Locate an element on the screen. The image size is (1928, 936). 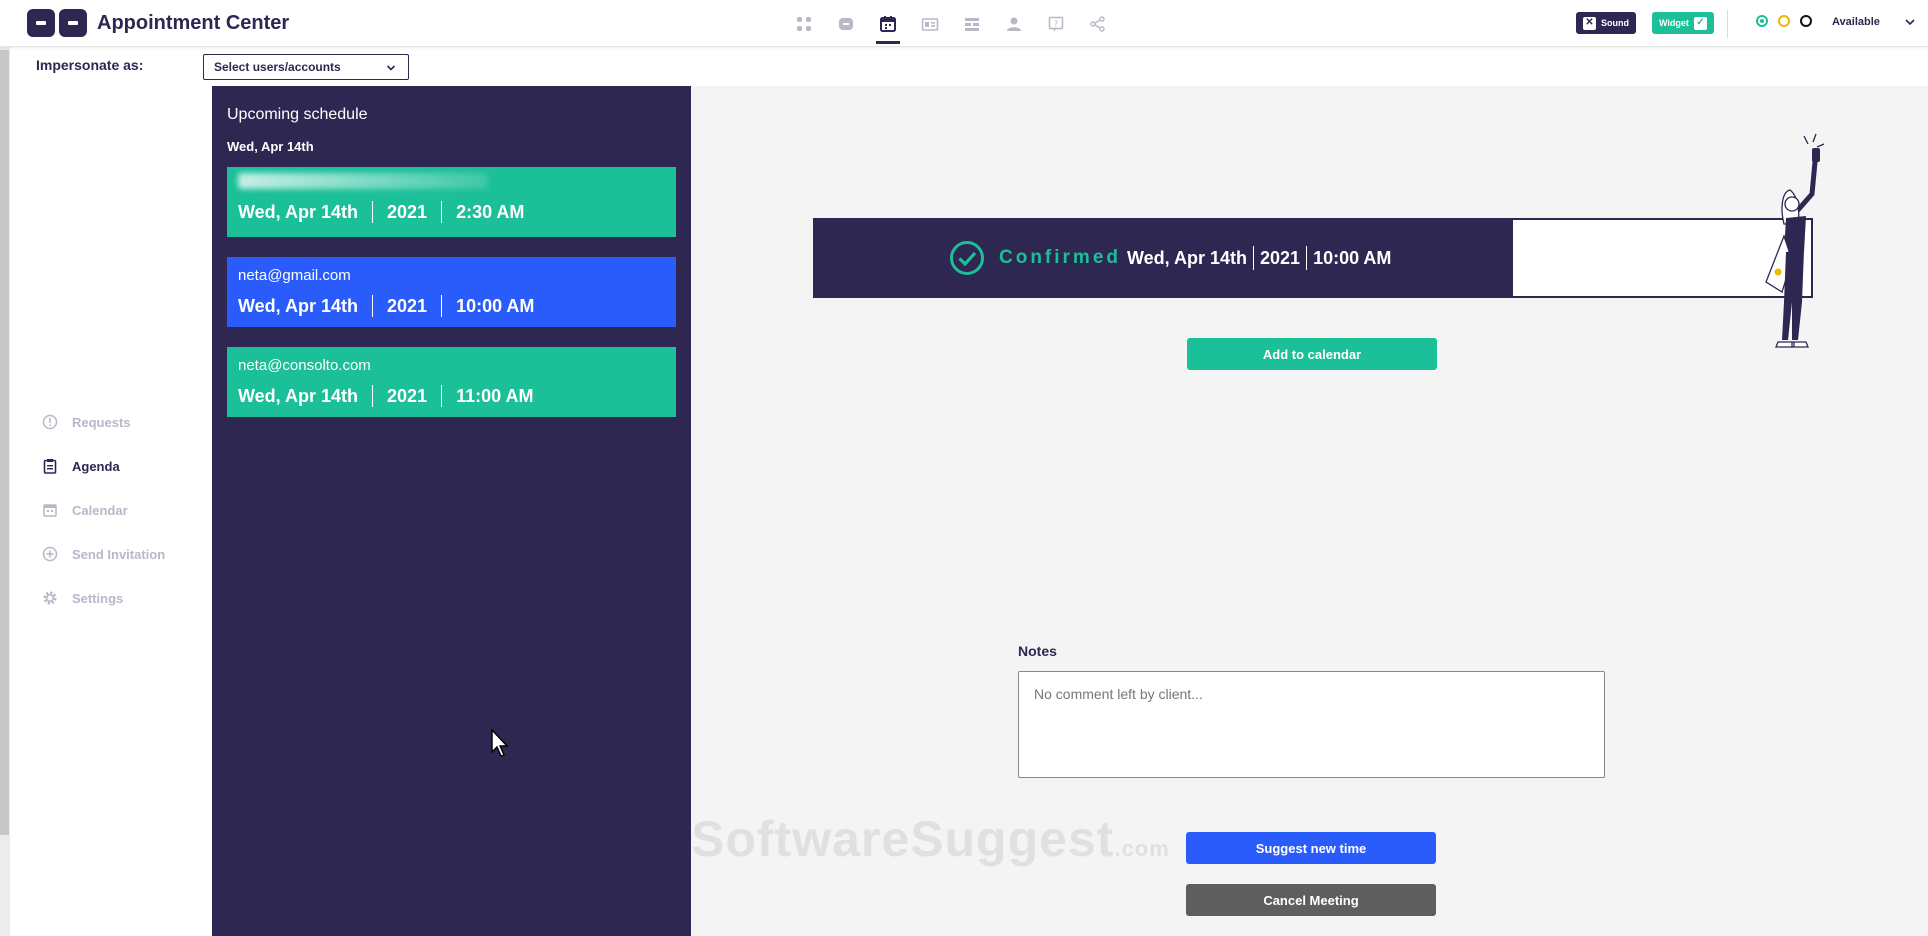
share-icon is located at coordinates (1098, 24).